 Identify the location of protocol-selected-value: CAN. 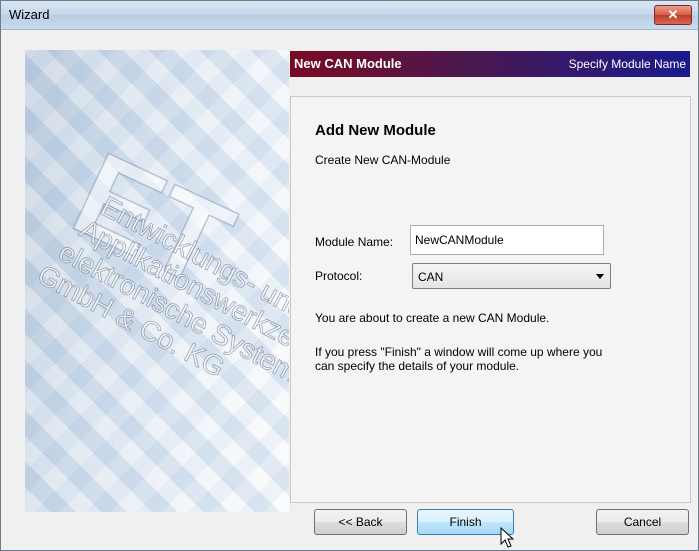
(431, 277).